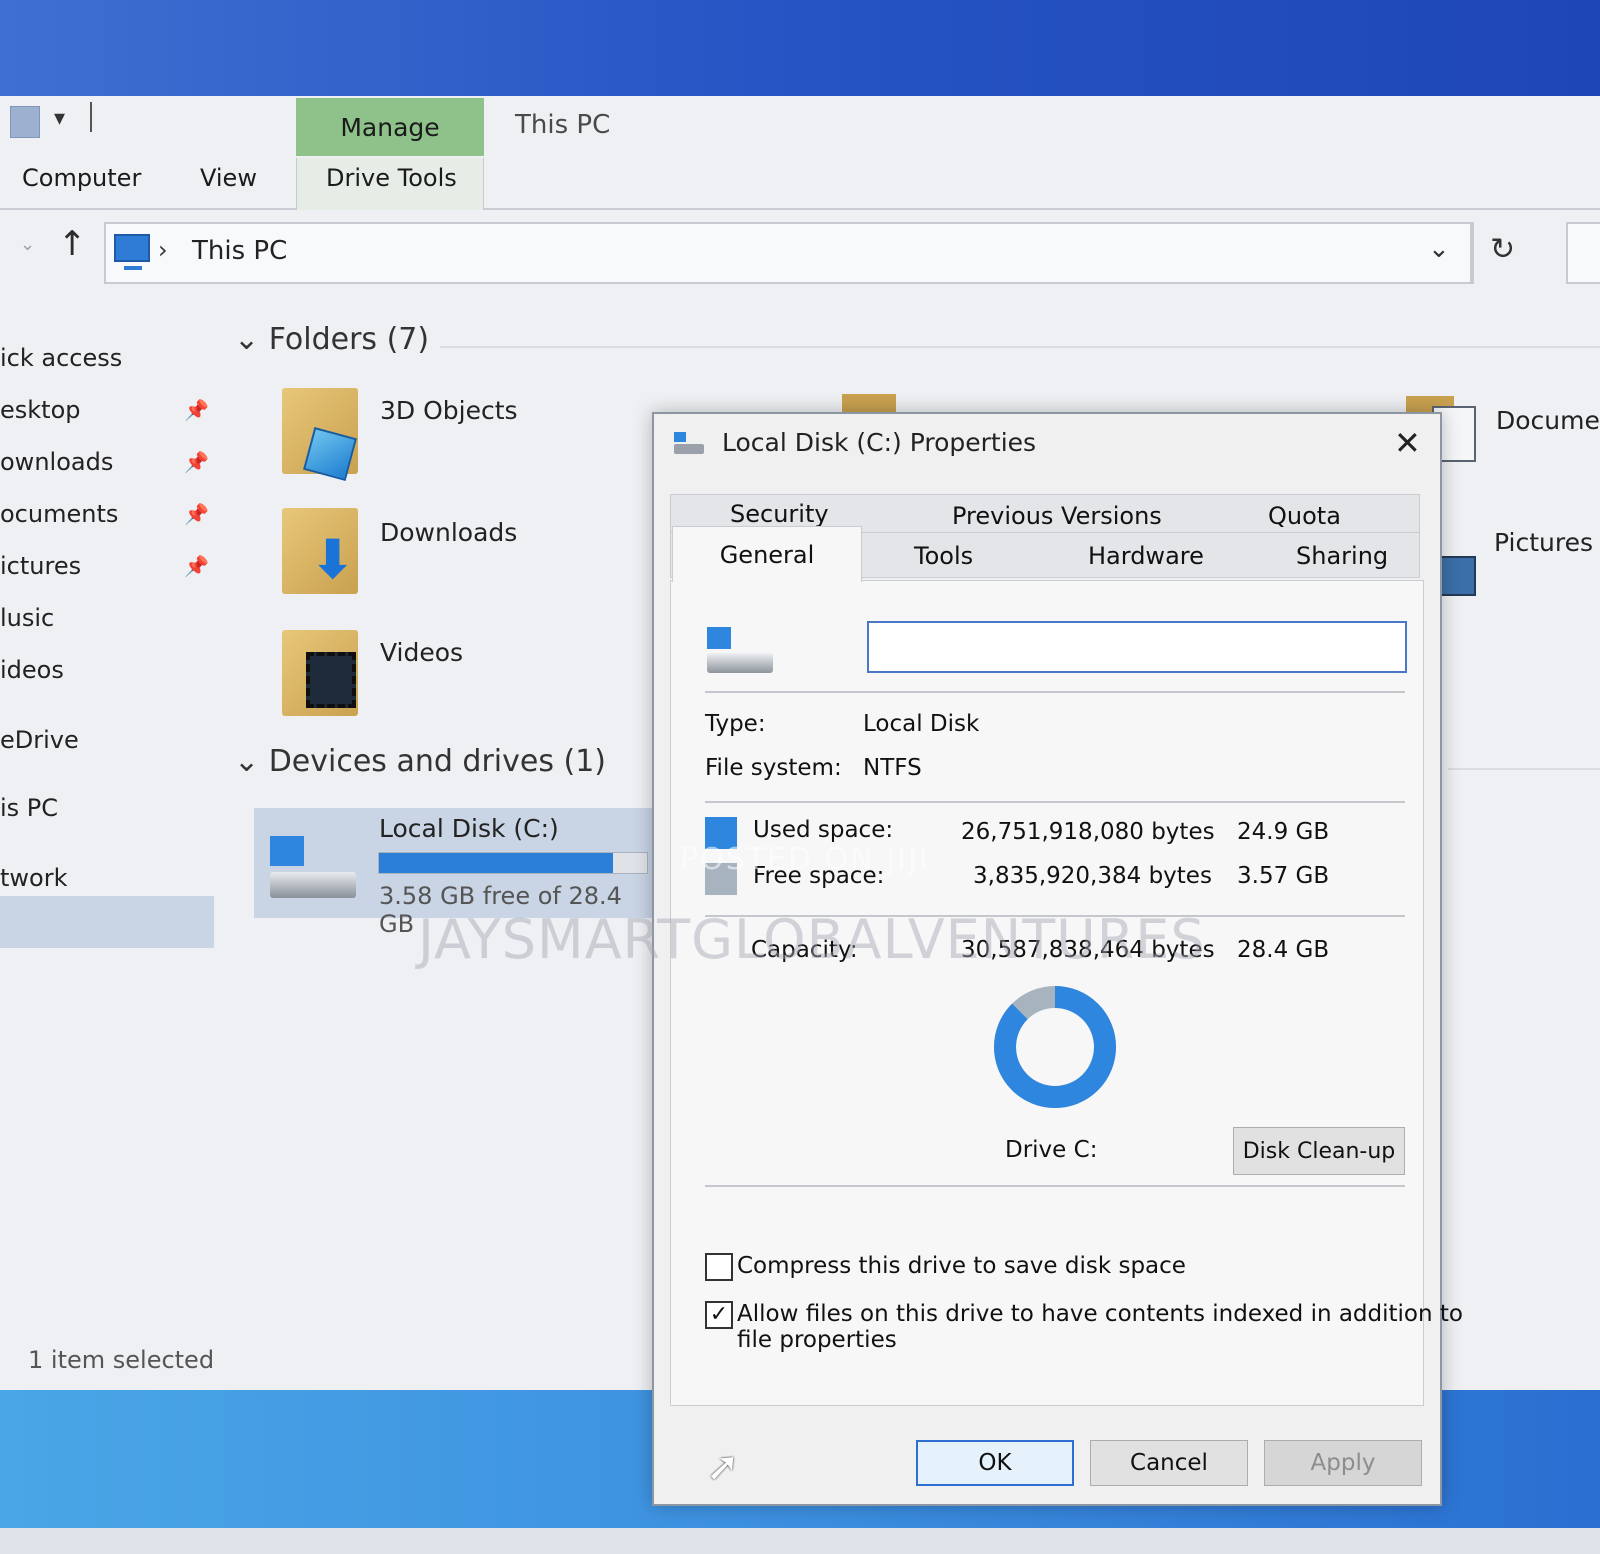 The image size is (1600, 1554). I want to click on toolbar-separator, so click(91, 117).